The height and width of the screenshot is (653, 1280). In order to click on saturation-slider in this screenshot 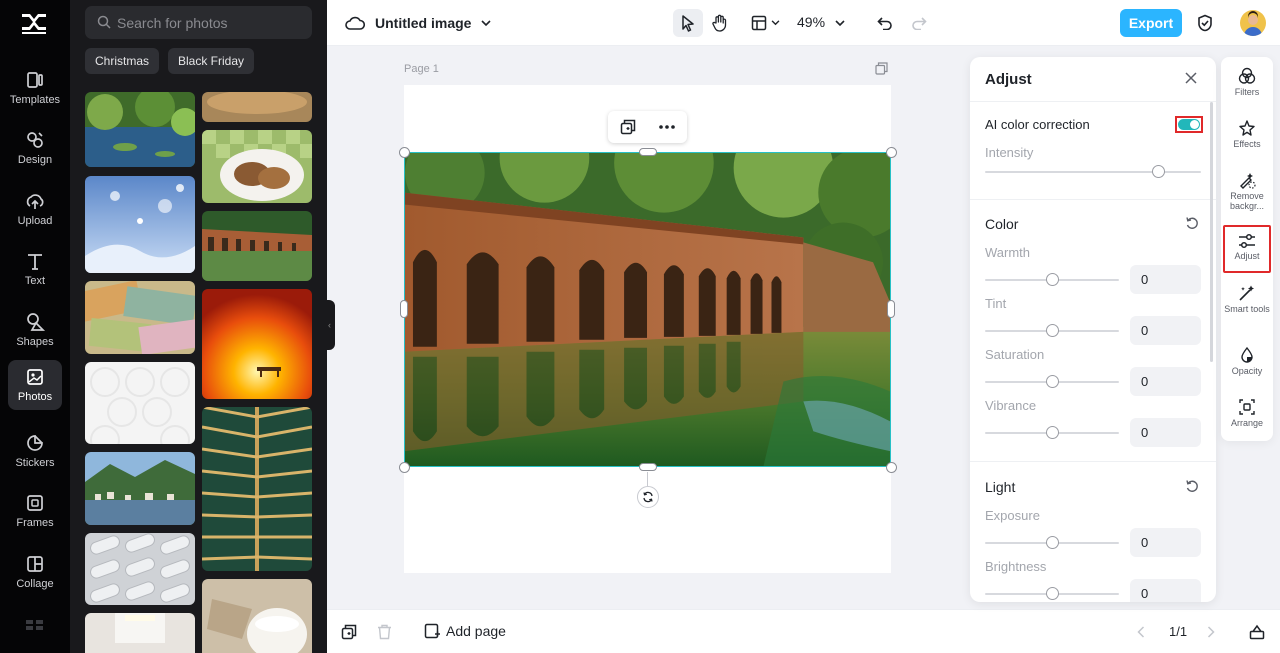, I will do `click(1052, 382)`.